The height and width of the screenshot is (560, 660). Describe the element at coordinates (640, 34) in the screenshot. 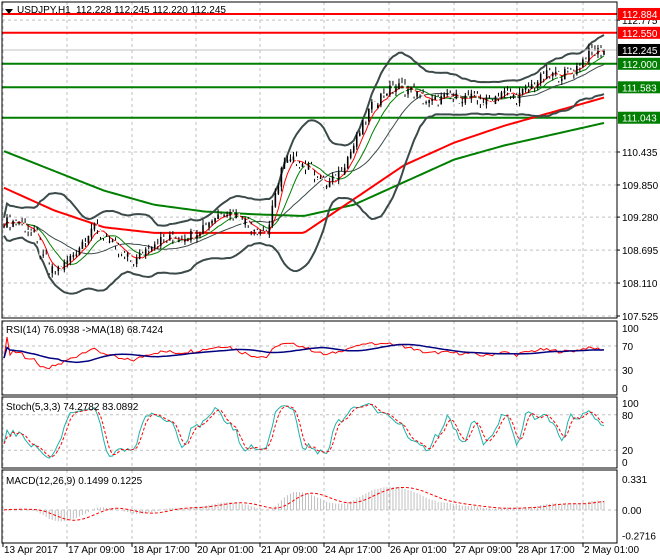

I see `level-price-label: 112.550` at that location.